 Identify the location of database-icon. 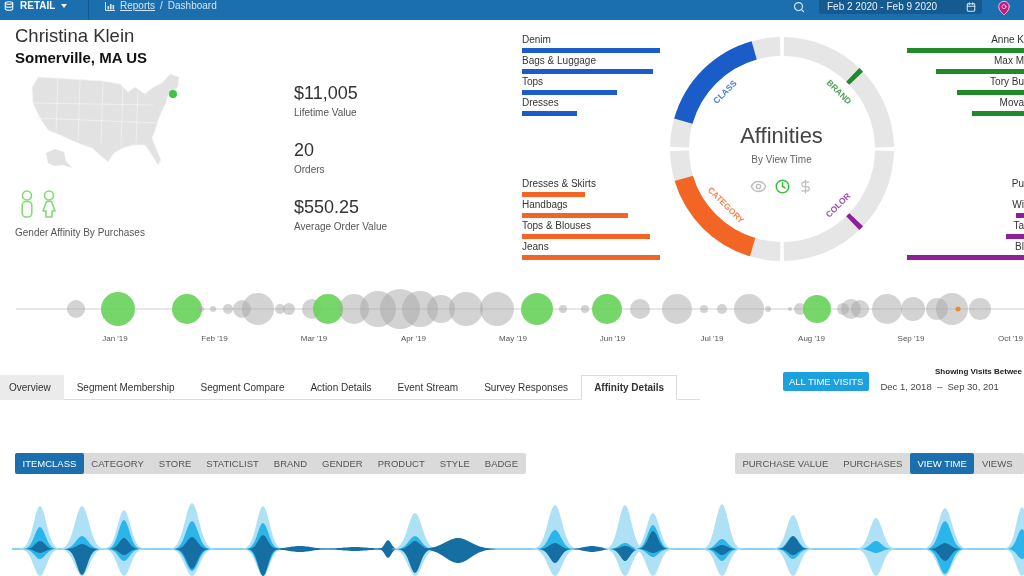
(9, 6).